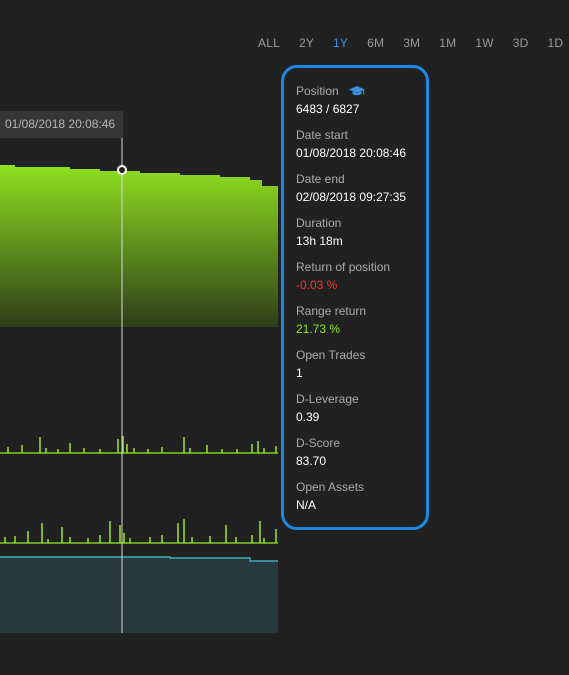 This screenshot has height=675, width=569. What do you see at coordinates (269, 43) in the screenshot?
I see `range-button-all: ALL` at bounding box center [269, 43].